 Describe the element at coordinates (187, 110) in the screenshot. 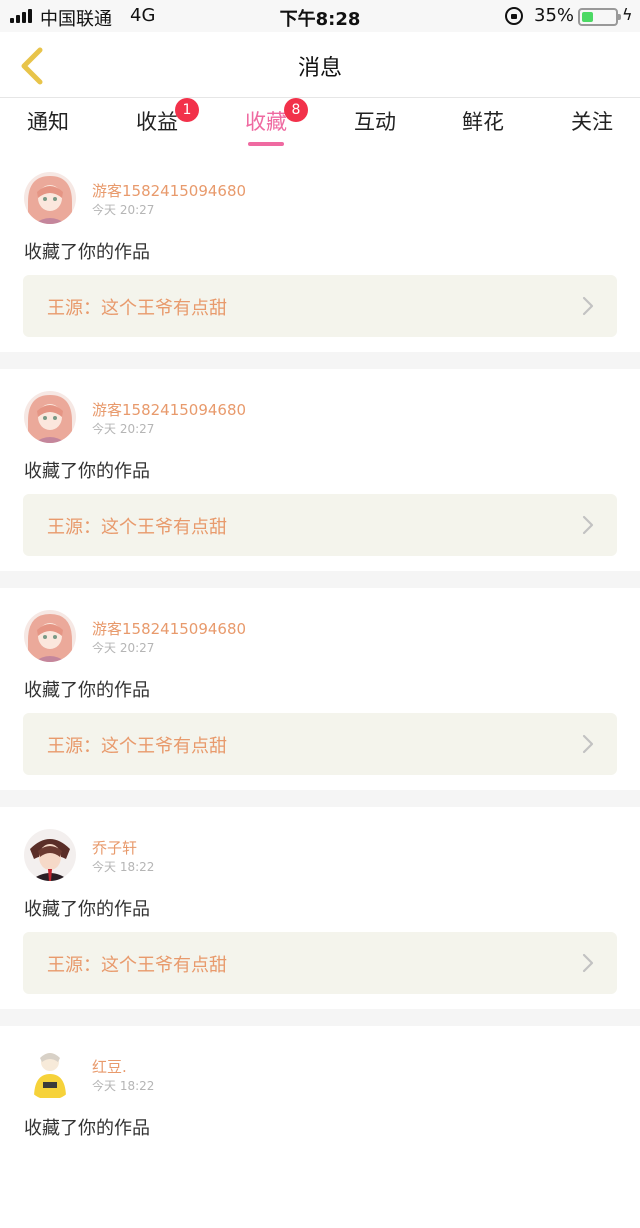

I see `unread-badge: 1` at that location.